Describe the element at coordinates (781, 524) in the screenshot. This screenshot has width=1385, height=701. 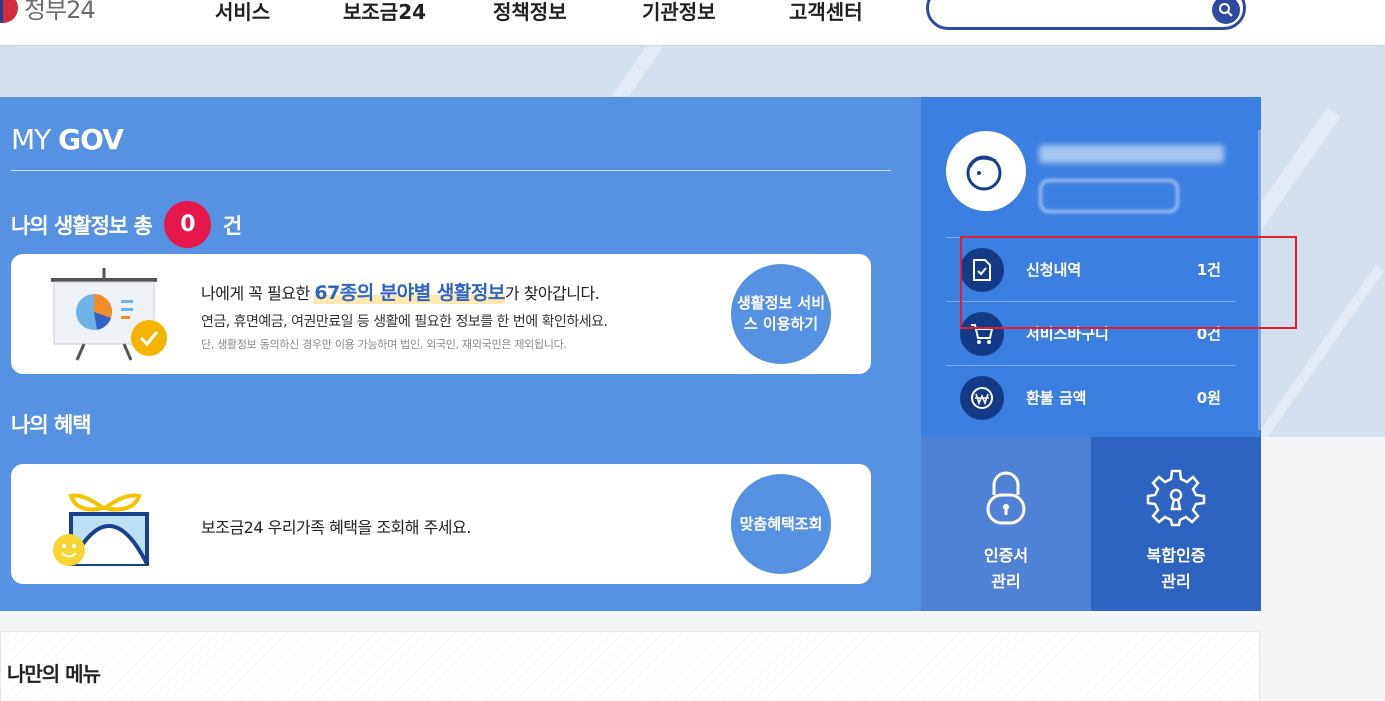
I see `custom-benefit-button: 맞춤혜택조회` at that location.